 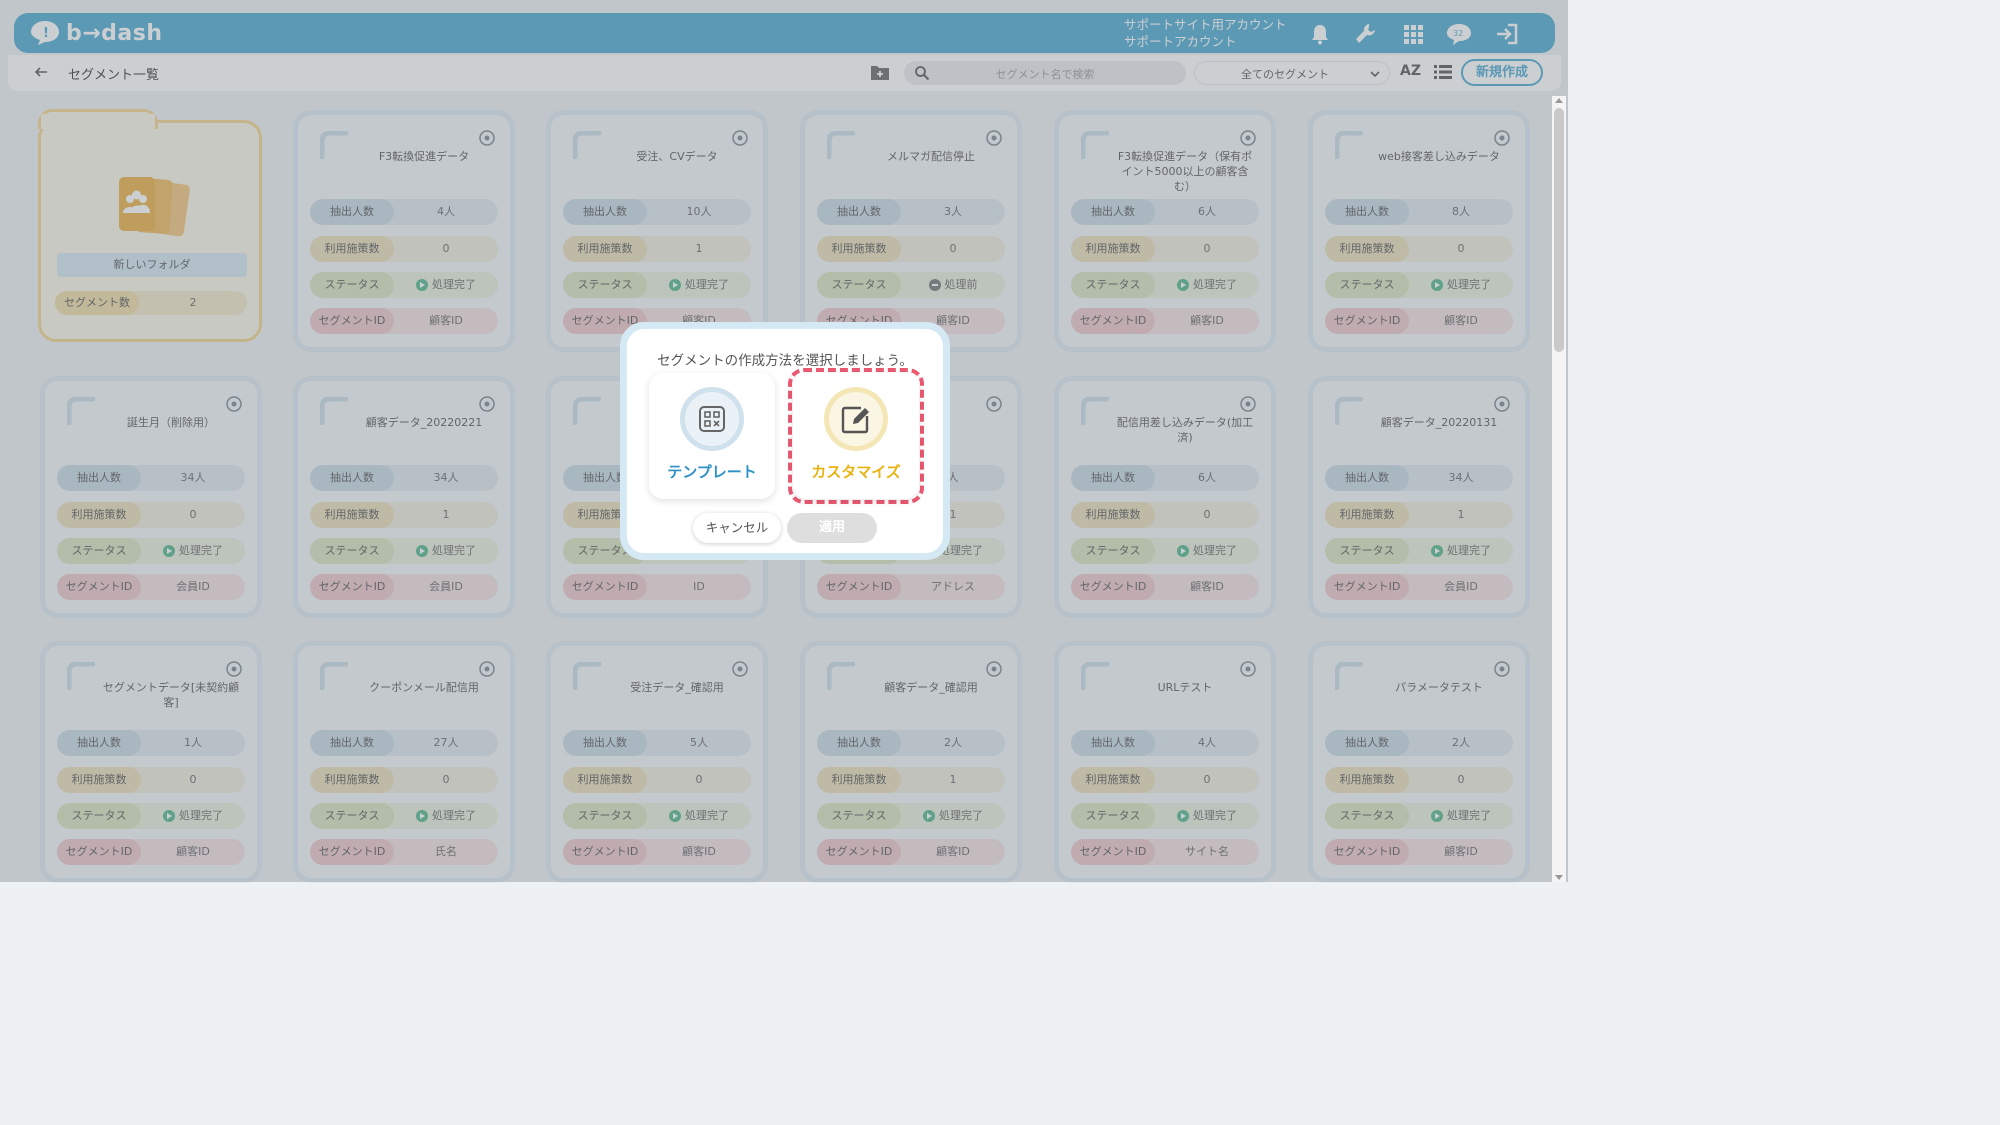 What do you see at coordinates (1559, 489) in the screenshot?
I see `vertical-scrollbar` at bounding box center [1559, 489].